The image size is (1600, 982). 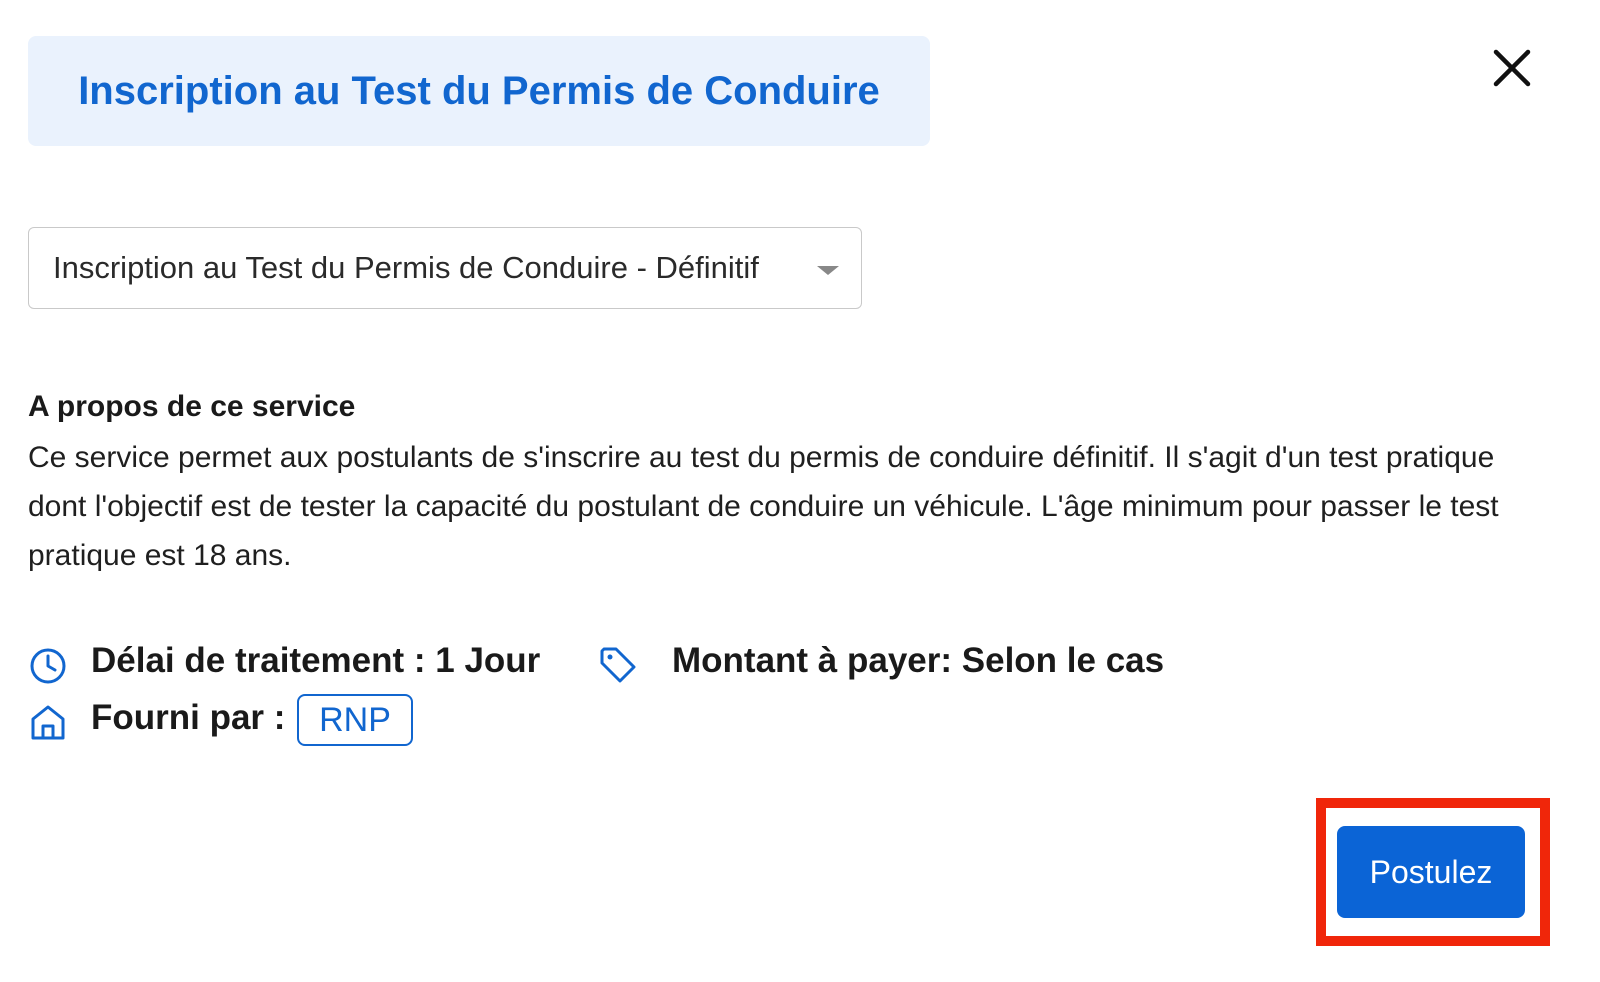 I want to click on processing-time: Délai de traitement : 1 Jour, so click(x=316, y=660).